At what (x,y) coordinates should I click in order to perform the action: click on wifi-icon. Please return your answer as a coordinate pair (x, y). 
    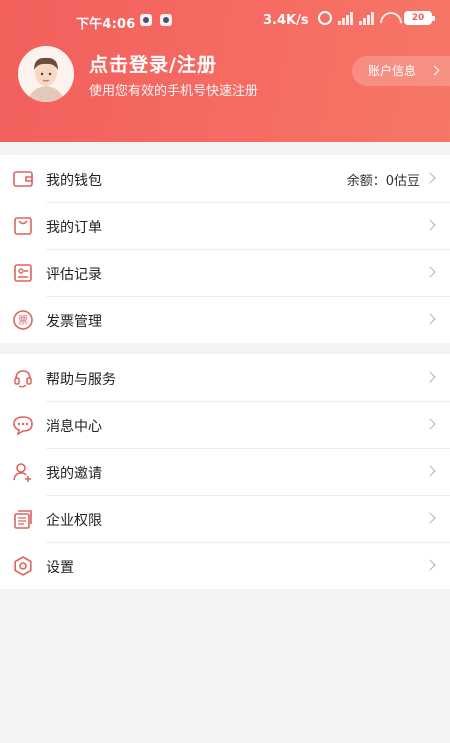
    Looking at the image, I should click on (389, 18).